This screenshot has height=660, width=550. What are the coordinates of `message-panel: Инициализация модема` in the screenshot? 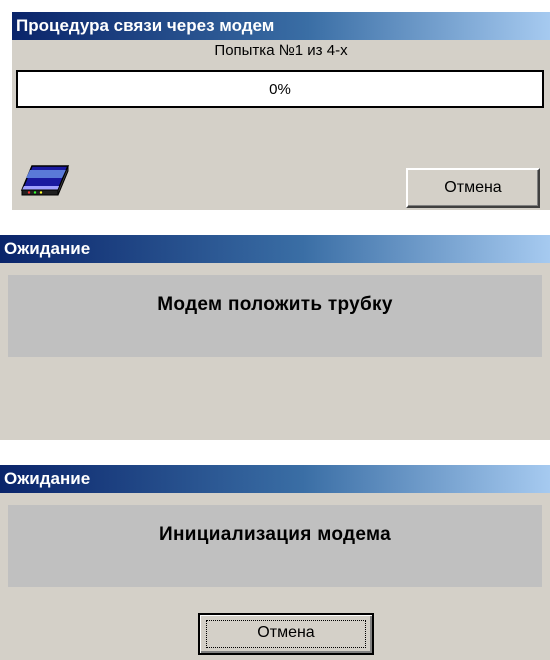 It's located at (275, 546).